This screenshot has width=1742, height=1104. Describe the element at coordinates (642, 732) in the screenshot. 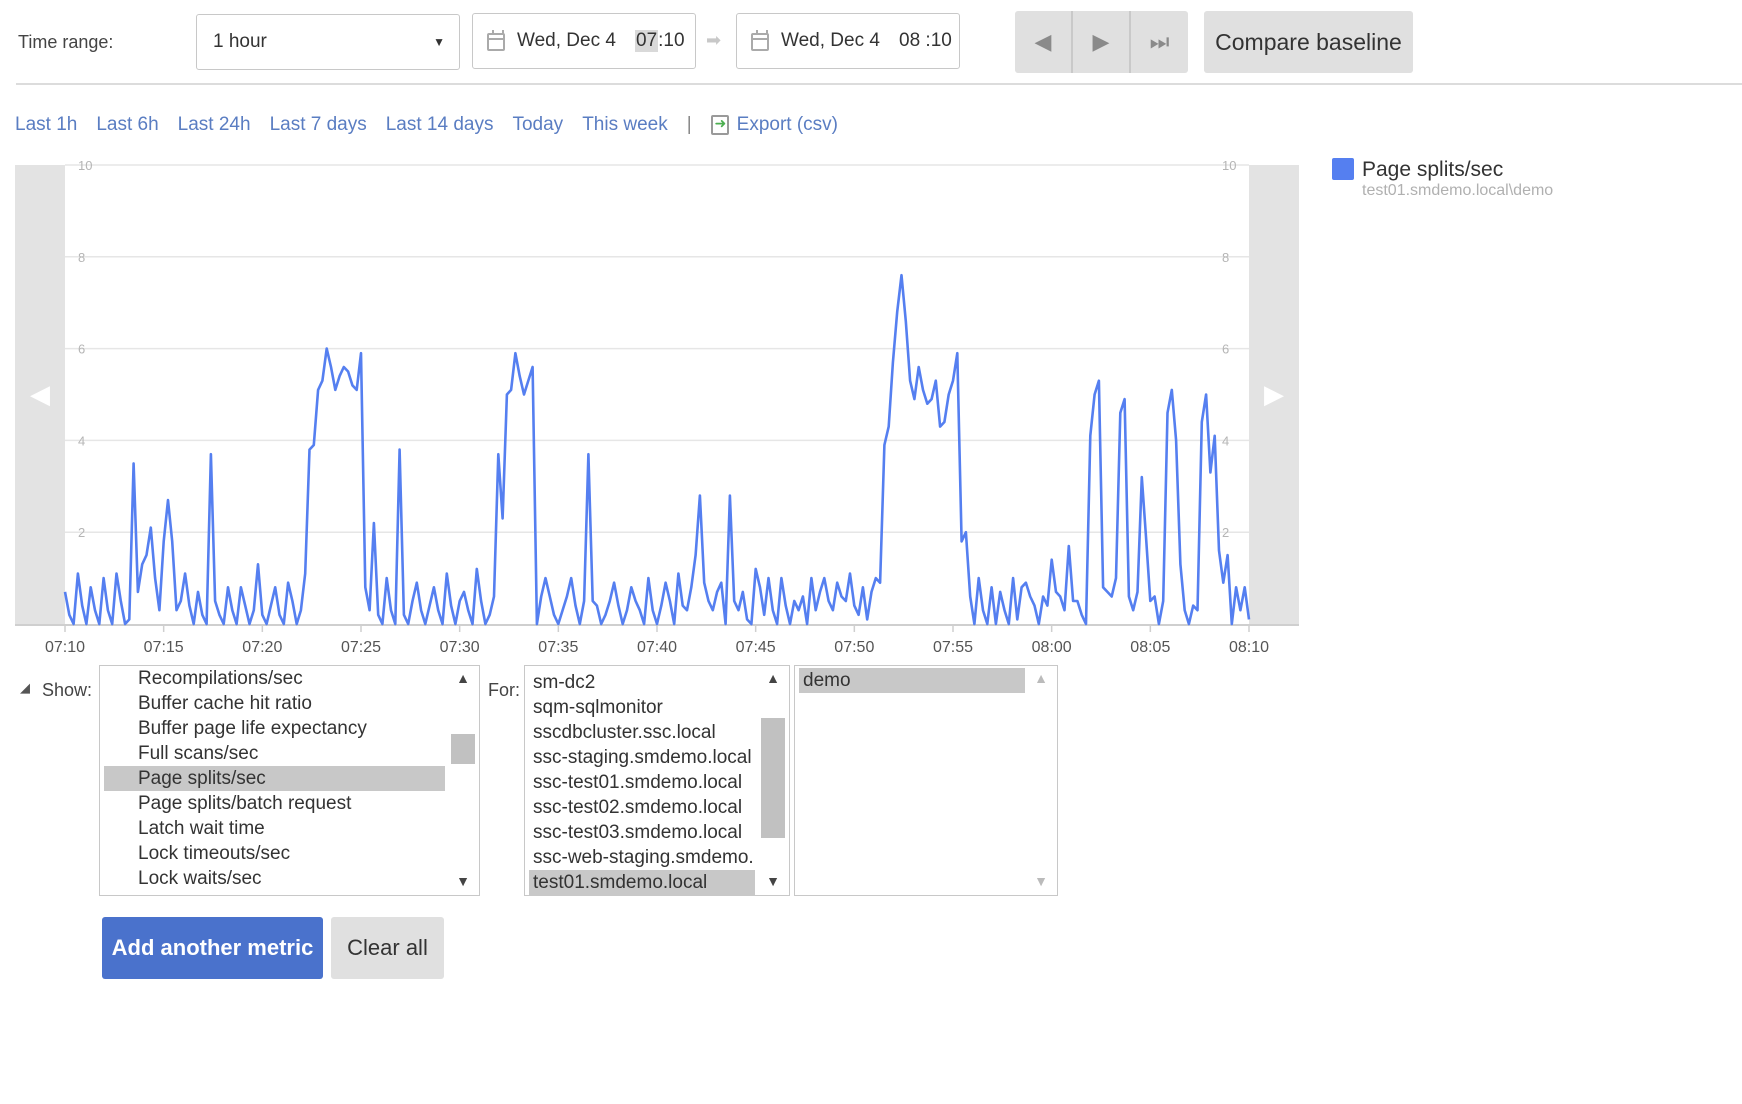

I see `server-list-item: sscdbcluster.ssc.local` at that location.